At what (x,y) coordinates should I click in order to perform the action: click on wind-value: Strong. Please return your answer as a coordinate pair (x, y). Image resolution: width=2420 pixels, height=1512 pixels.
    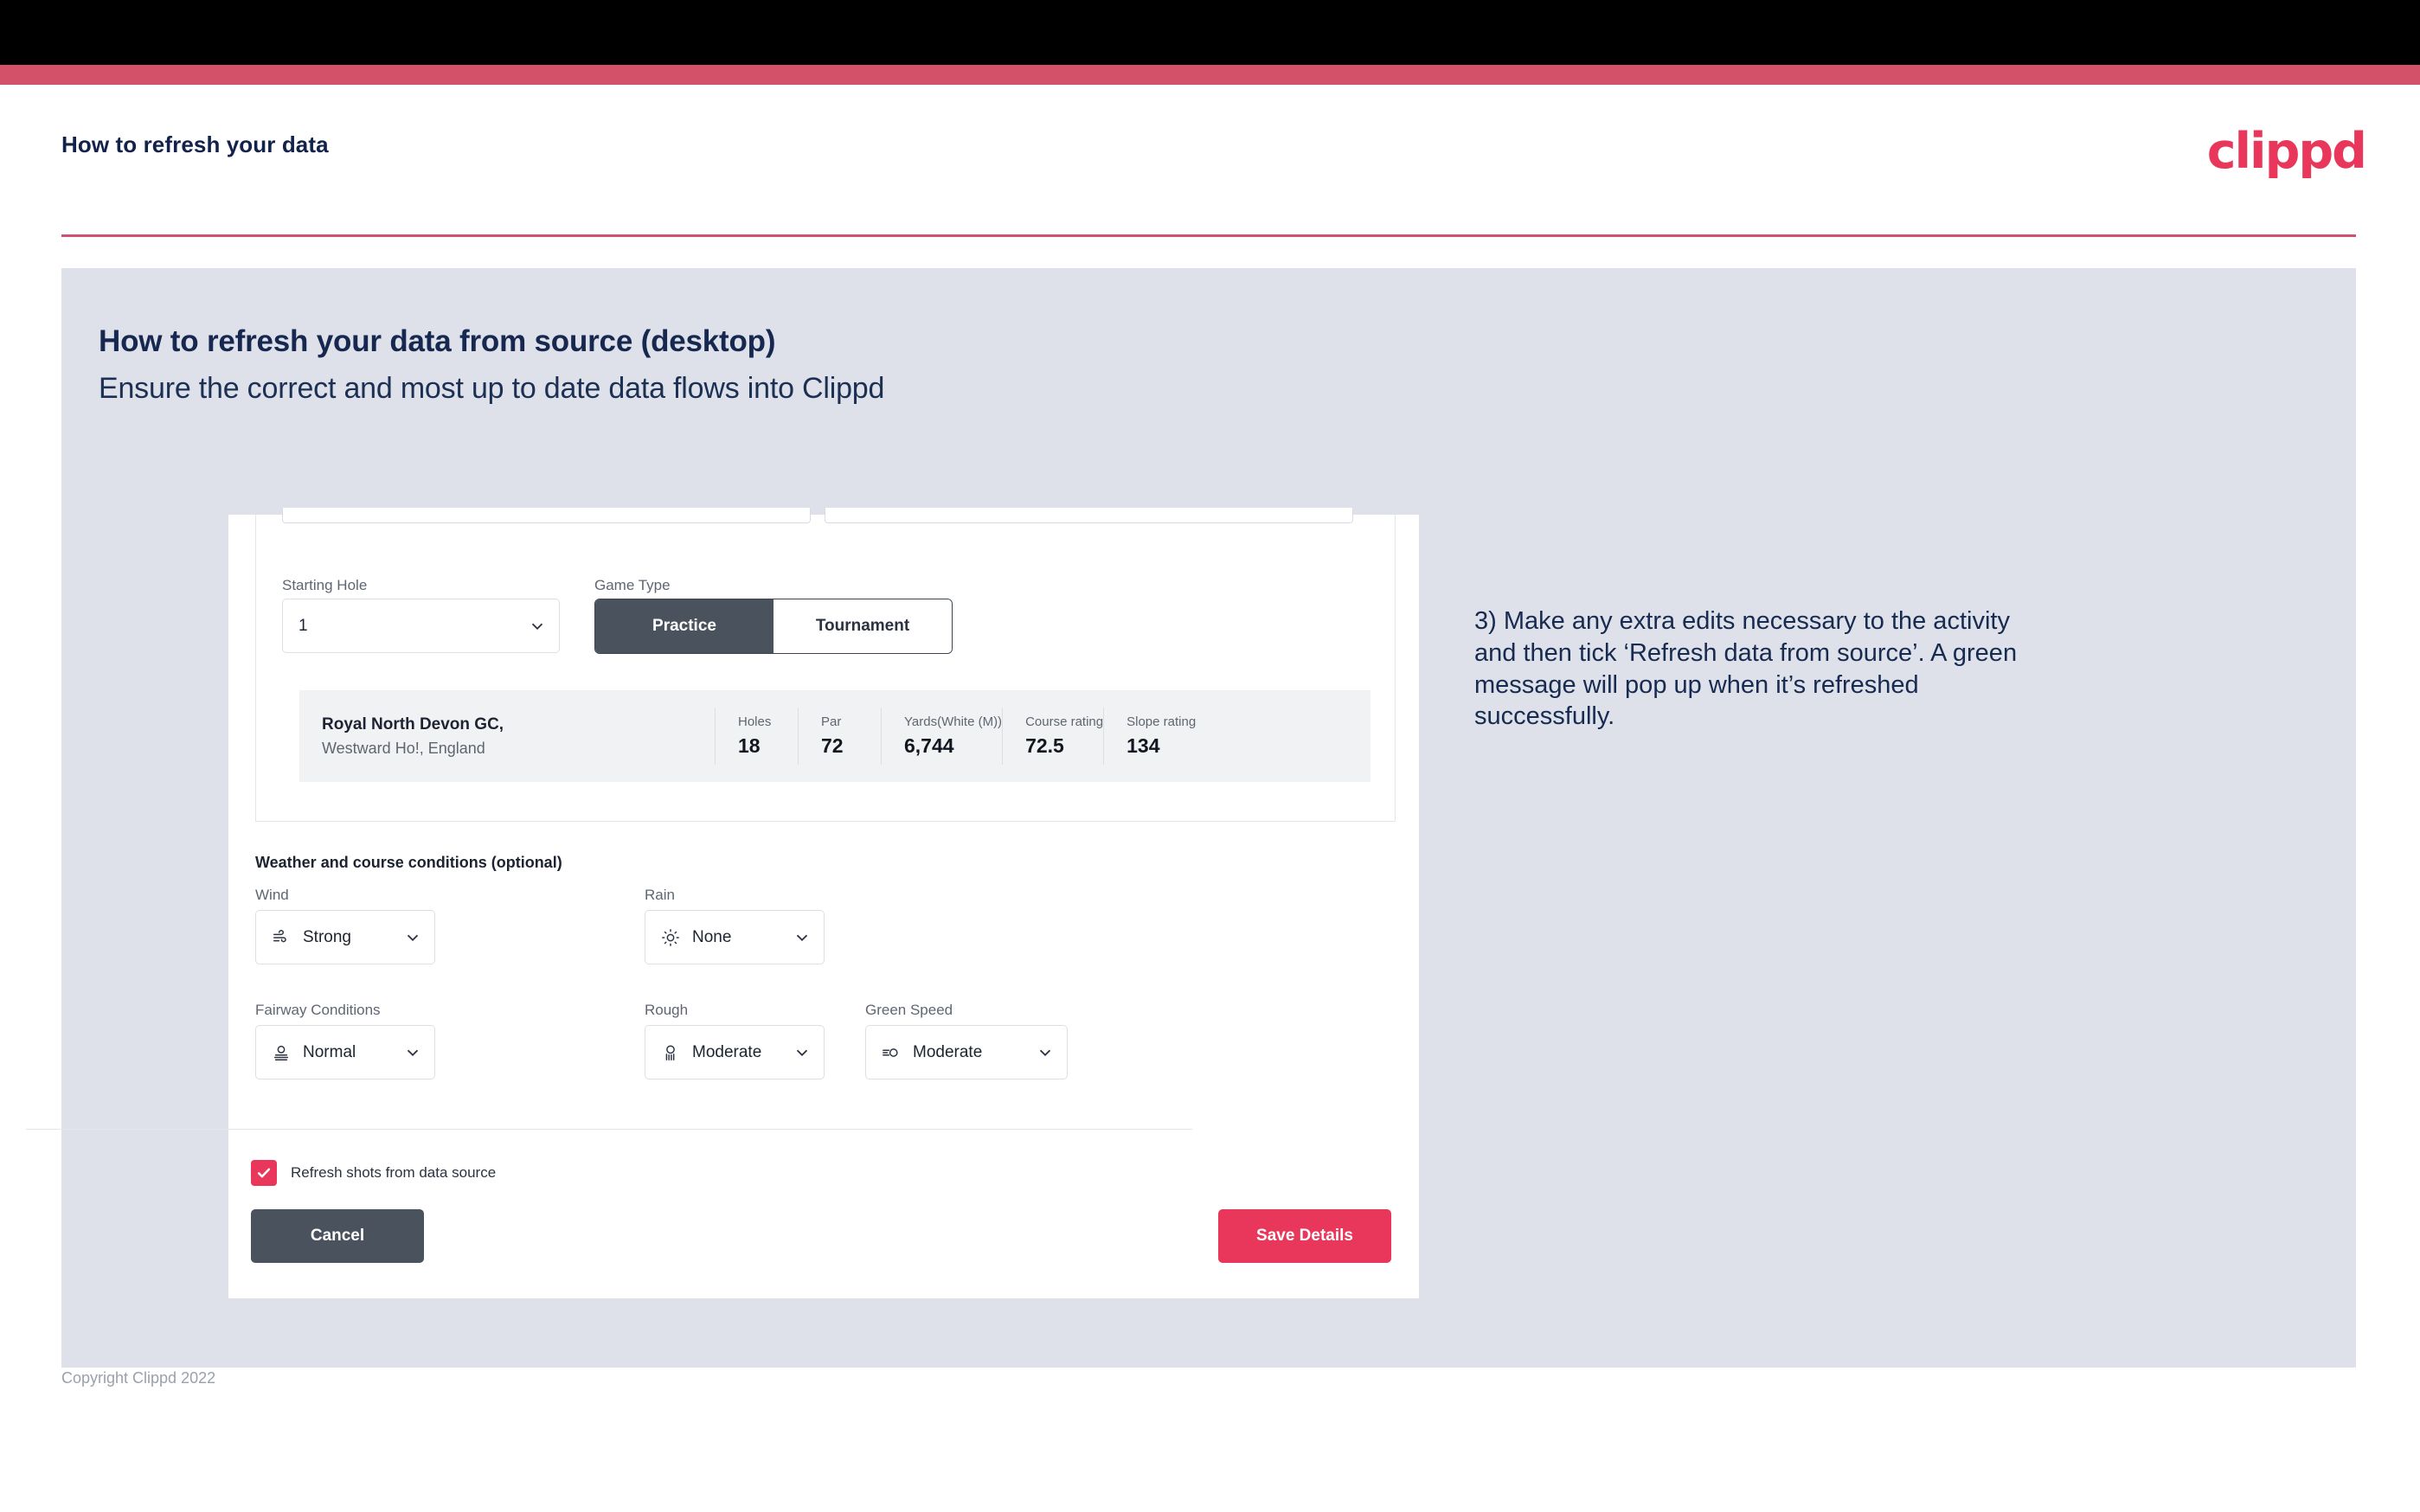
    Looking at the image, I should click on (327, 936).